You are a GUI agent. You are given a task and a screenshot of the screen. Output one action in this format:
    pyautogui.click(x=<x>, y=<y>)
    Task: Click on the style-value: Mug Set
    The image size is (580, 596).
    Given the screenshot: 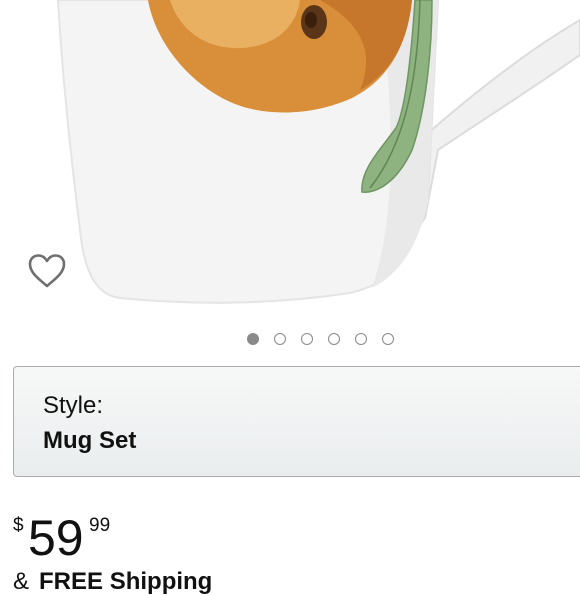 What is the action you would take?
    pyautogui.click(x=90, y=440)
    